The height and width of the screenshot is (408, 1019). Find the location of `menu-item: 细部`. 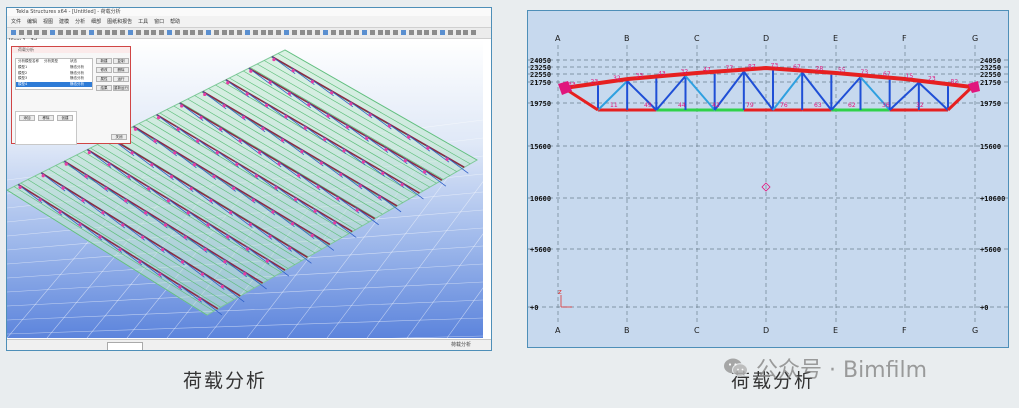

menu-item: 细部 is located at coordinates (96, 22).